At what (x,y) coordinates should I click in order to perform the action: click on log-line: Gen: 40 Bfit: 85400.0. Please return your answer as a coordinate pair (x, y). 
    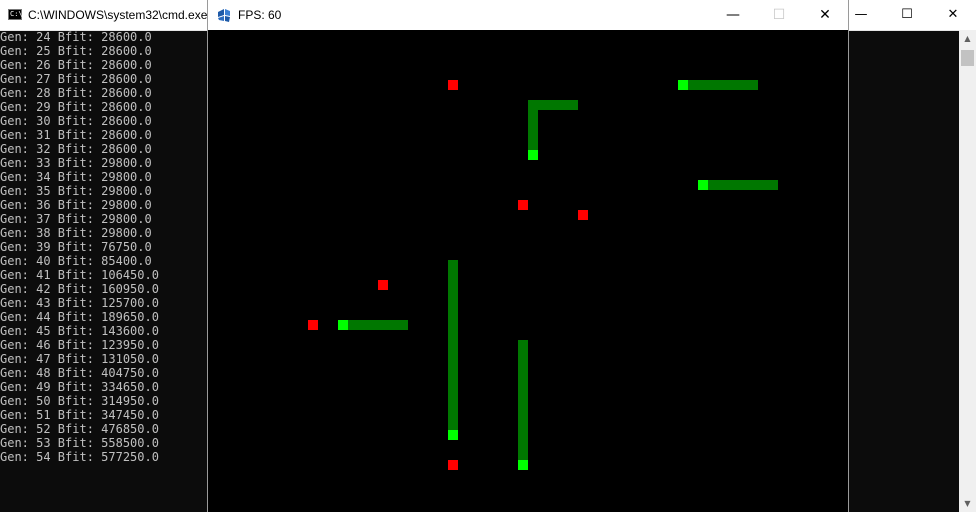
    Looking at the image, I should click on (76, 261).